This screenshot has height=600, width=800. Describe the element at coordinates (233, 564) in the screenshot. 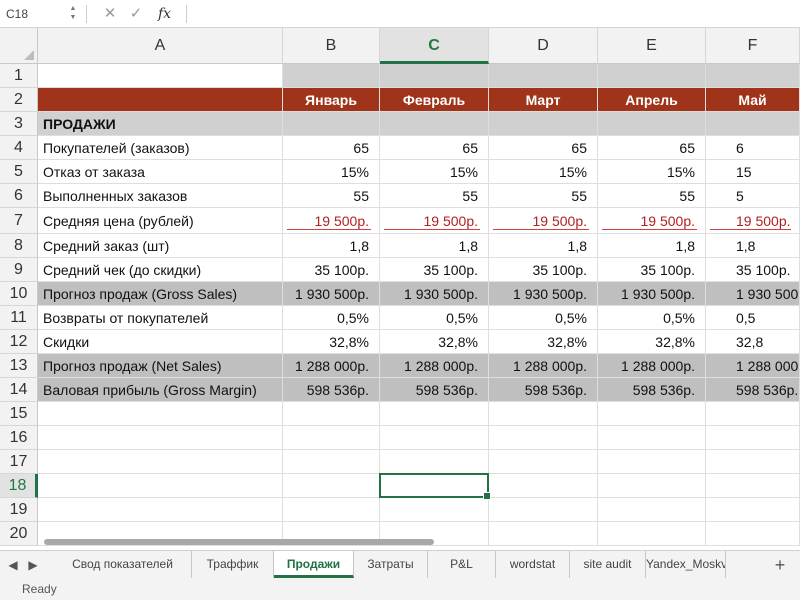

I see `sheet-tab: Траффик` at that location.